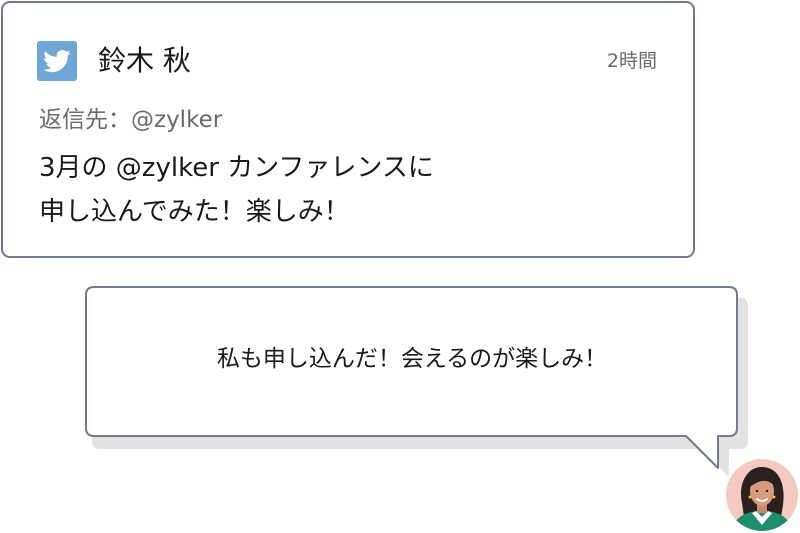 This screenshot has width=800, height=533. I want to click on tweet-body: 3月の @zylker カンファレンスに 申し込んでみた！楽しみ！, so click(236, 190).